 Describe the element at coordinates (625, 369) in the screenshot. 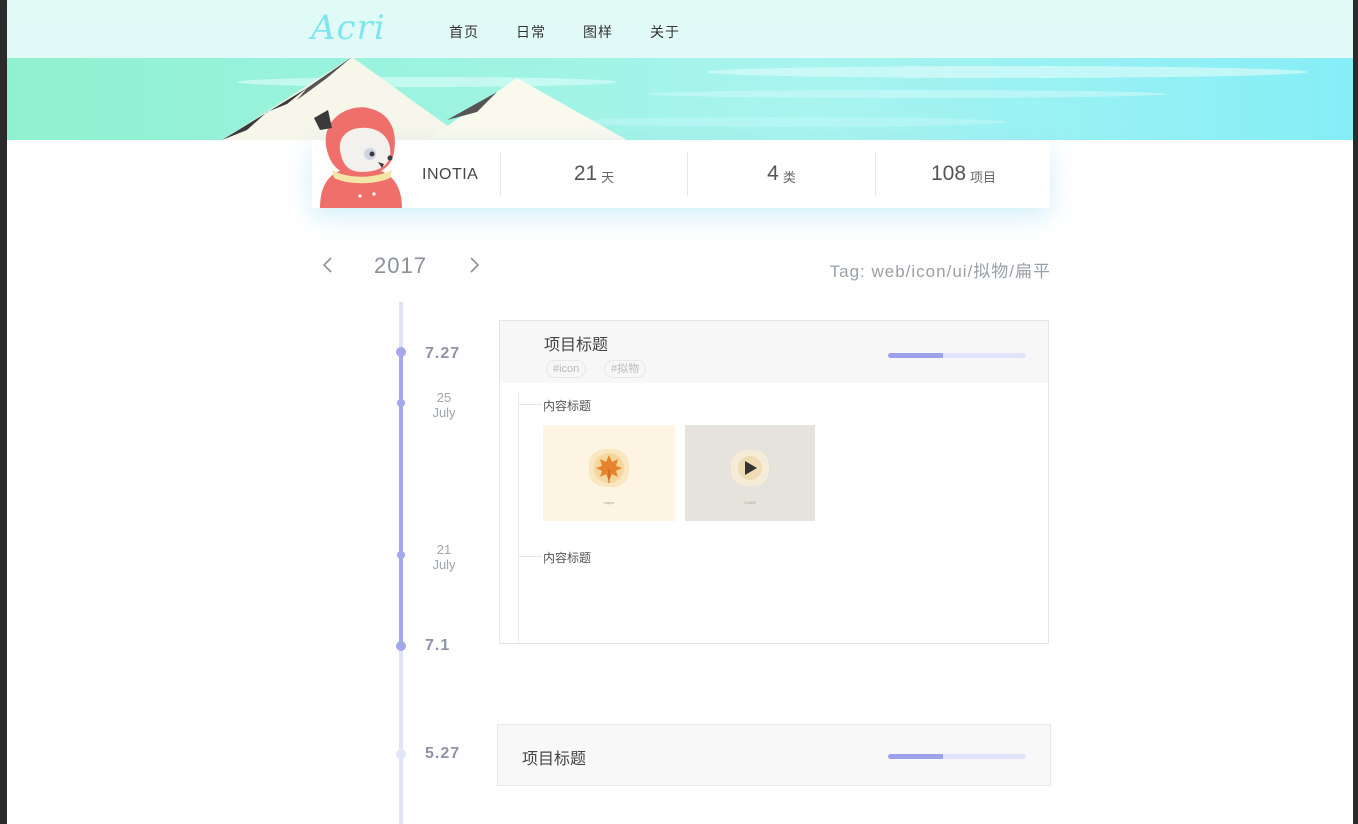

I see `project-tag: #拟物` at that location.